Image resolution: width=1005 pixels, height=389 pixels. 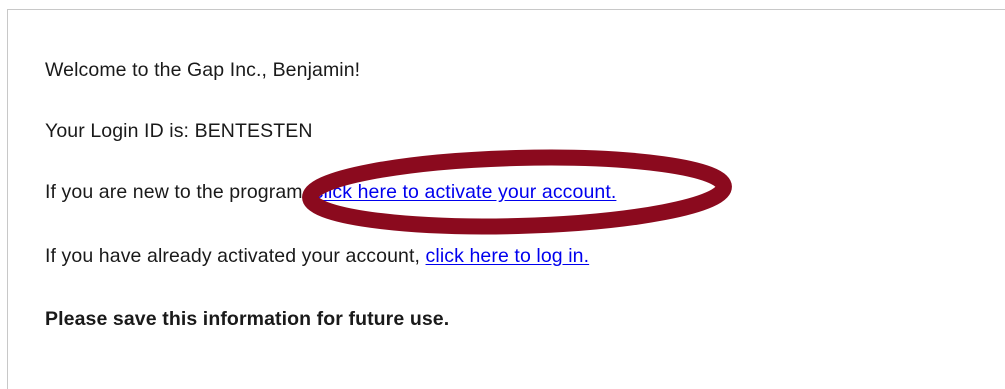 I want to click on login-id-text: Your Login ID is: BENTESTEN, so click(x=179, y=131).